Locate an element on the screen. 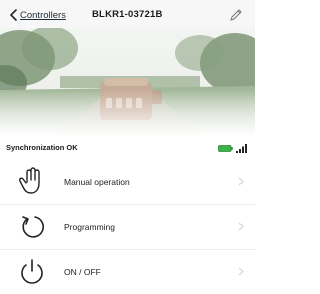  sync-status-row: Synchronization OK is located at coordinates (127, 148).